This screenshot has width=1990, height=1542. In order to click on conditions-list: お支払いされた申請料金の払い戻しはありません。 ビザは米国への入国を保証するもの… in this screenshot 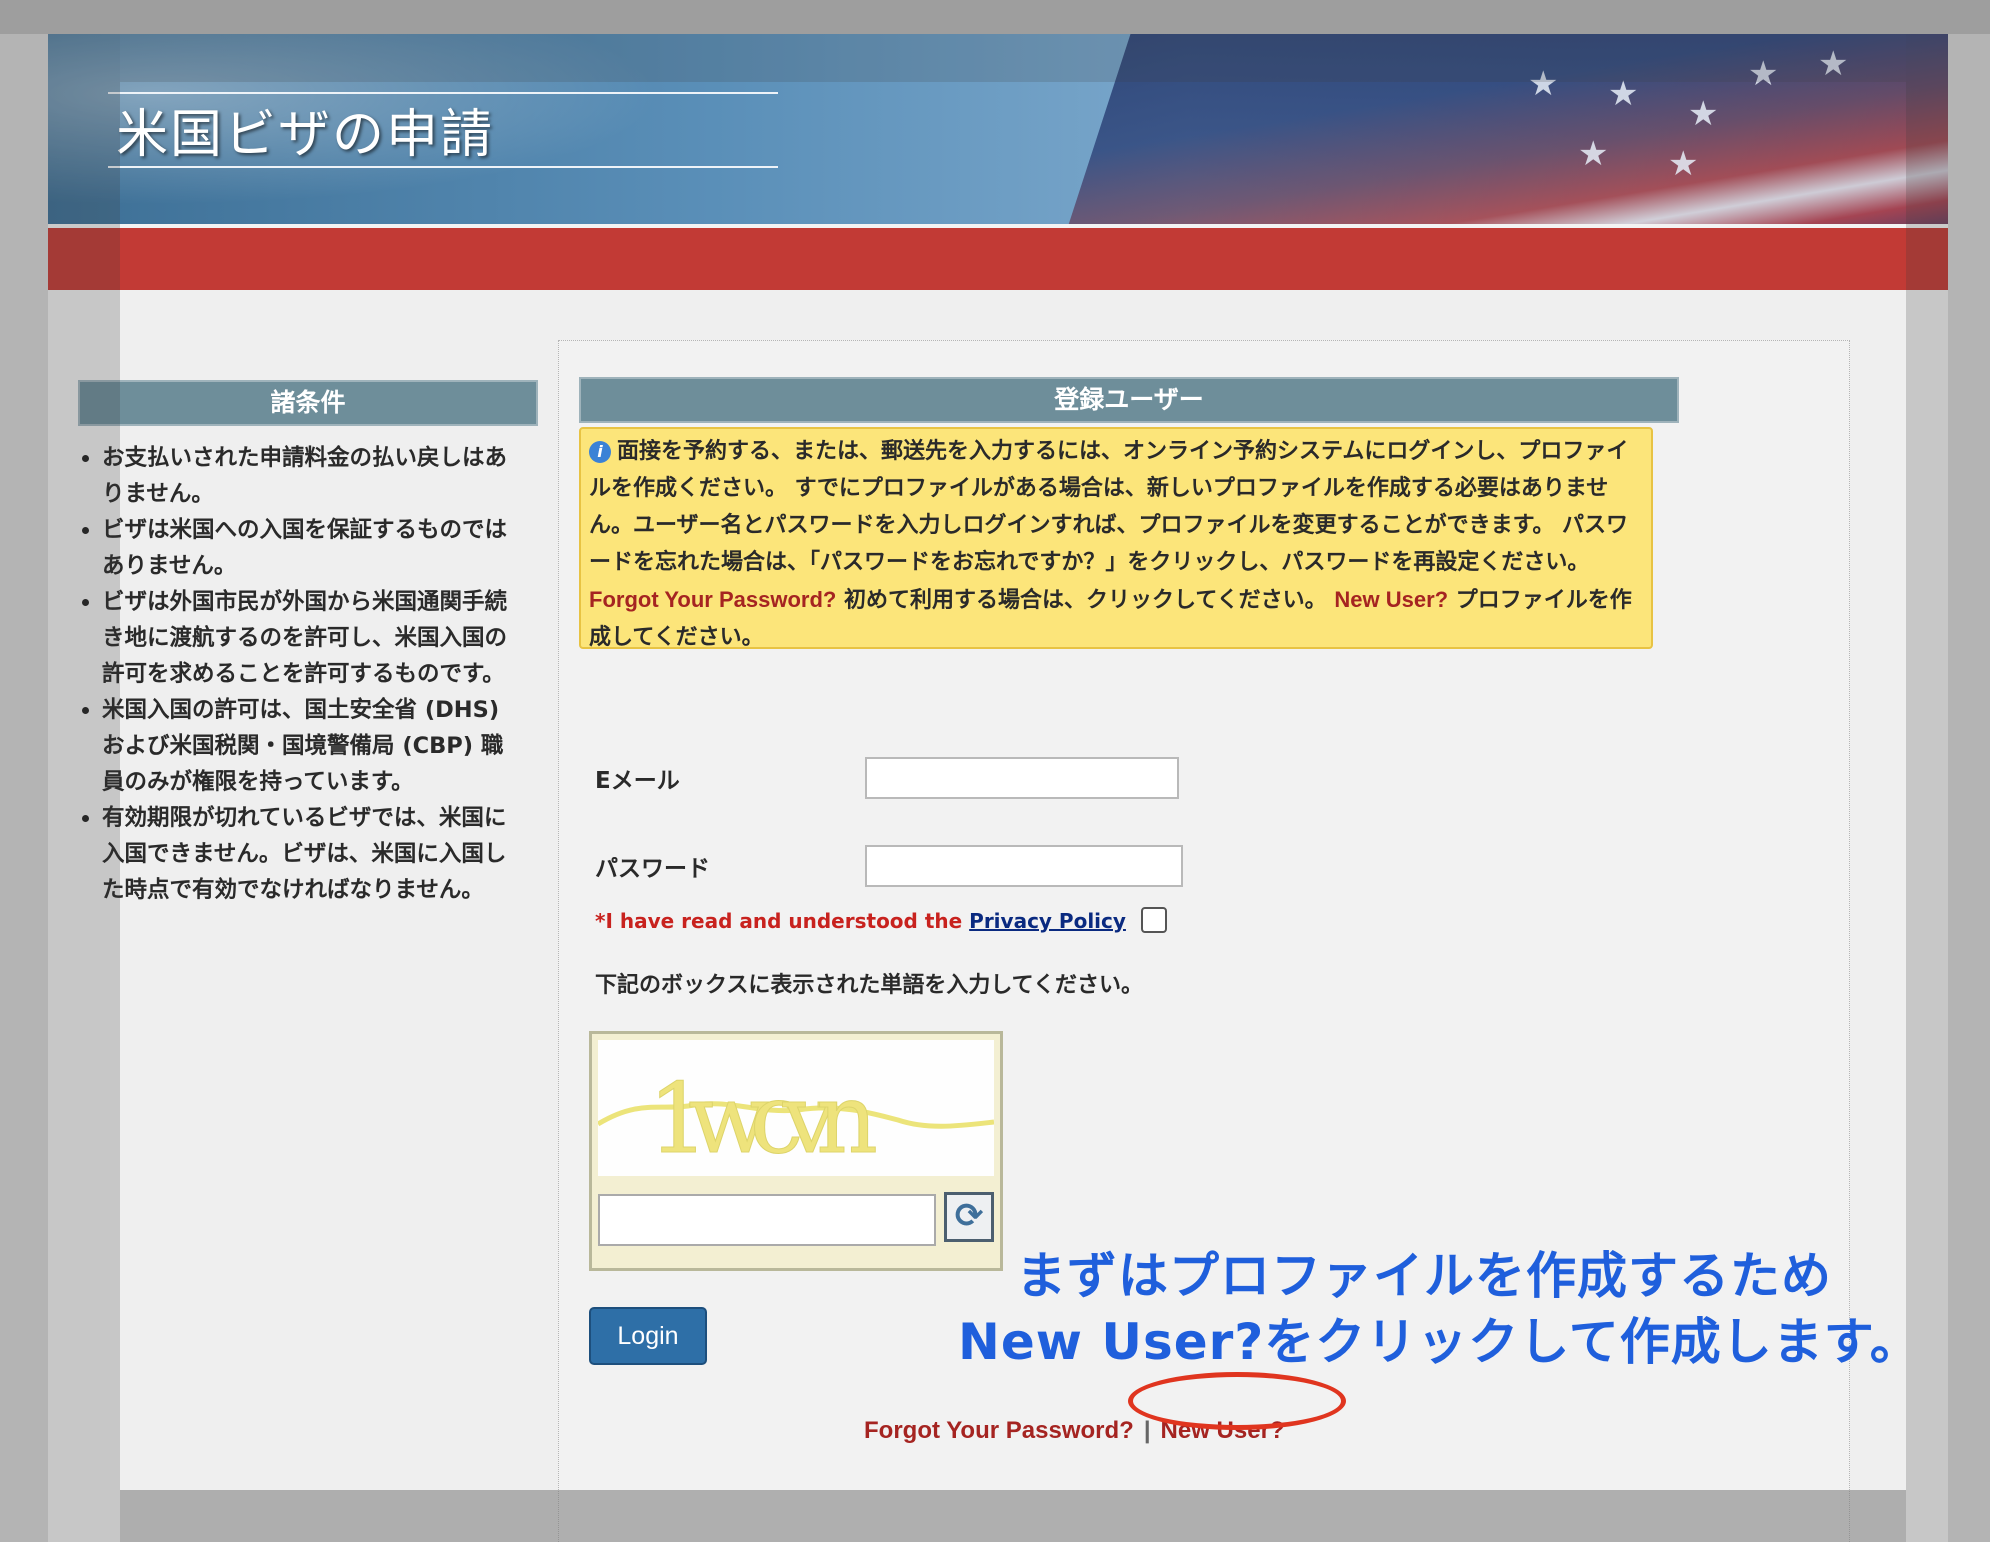, I will do `click(308, 674)`.